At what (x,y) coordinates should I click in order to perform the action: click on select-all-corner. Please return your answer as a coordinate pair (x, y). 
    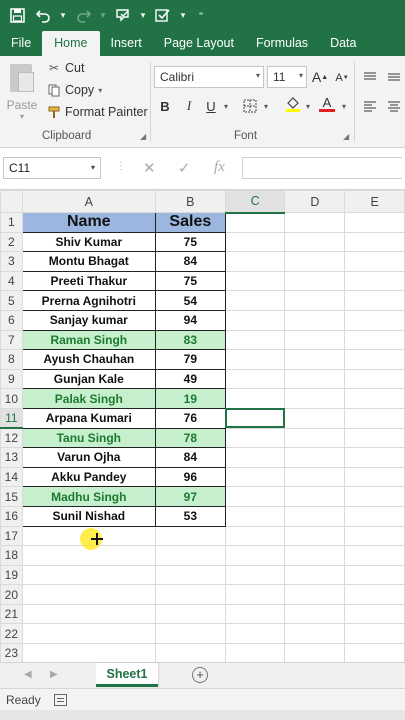
    Looking at the image, I should click on (11, 201).